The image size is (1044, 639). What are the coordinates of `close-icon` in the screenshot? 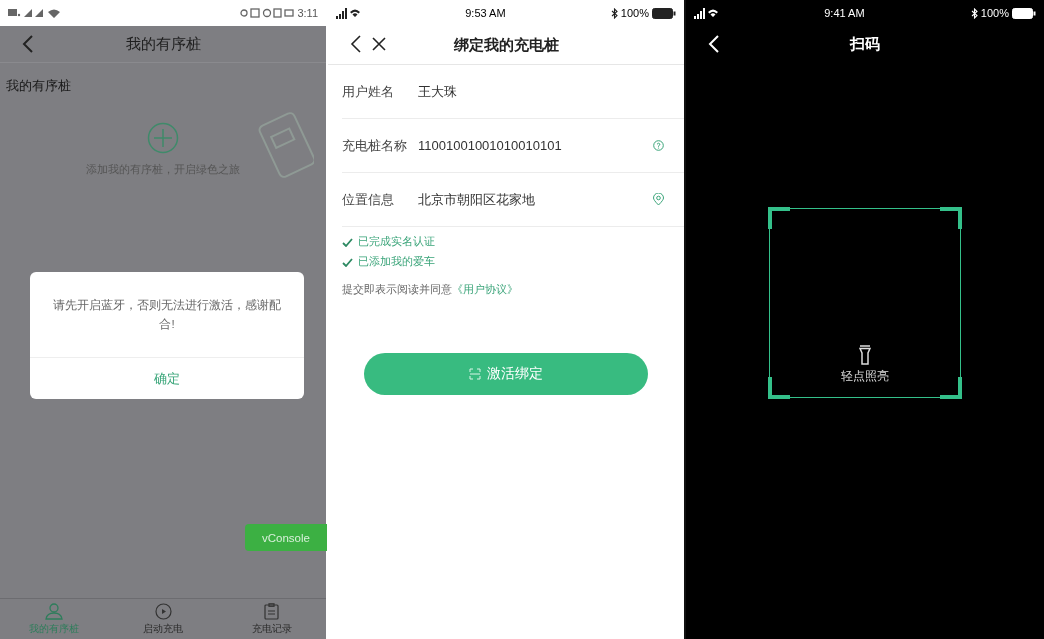 It's located at (379, 44).